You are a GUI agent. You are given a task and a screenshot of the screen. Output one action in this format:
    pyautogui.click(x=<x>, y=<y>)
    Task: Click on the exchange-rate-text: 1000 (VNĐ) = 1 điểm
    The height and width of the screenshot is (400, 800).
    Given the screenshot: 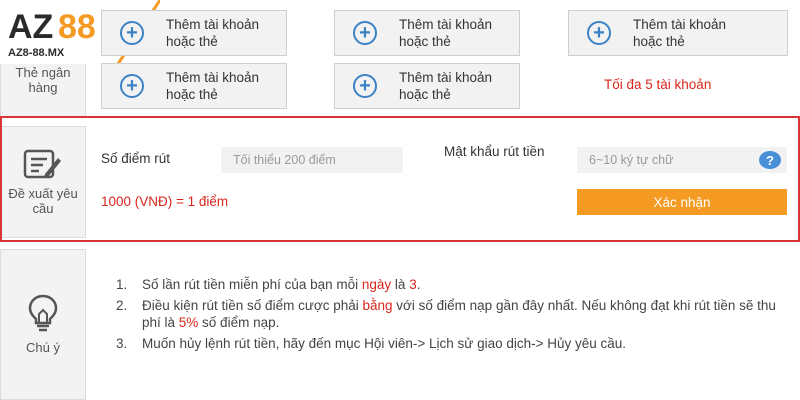 What is the action you would take?
    pyautogui.click(x=165, y=201)
    